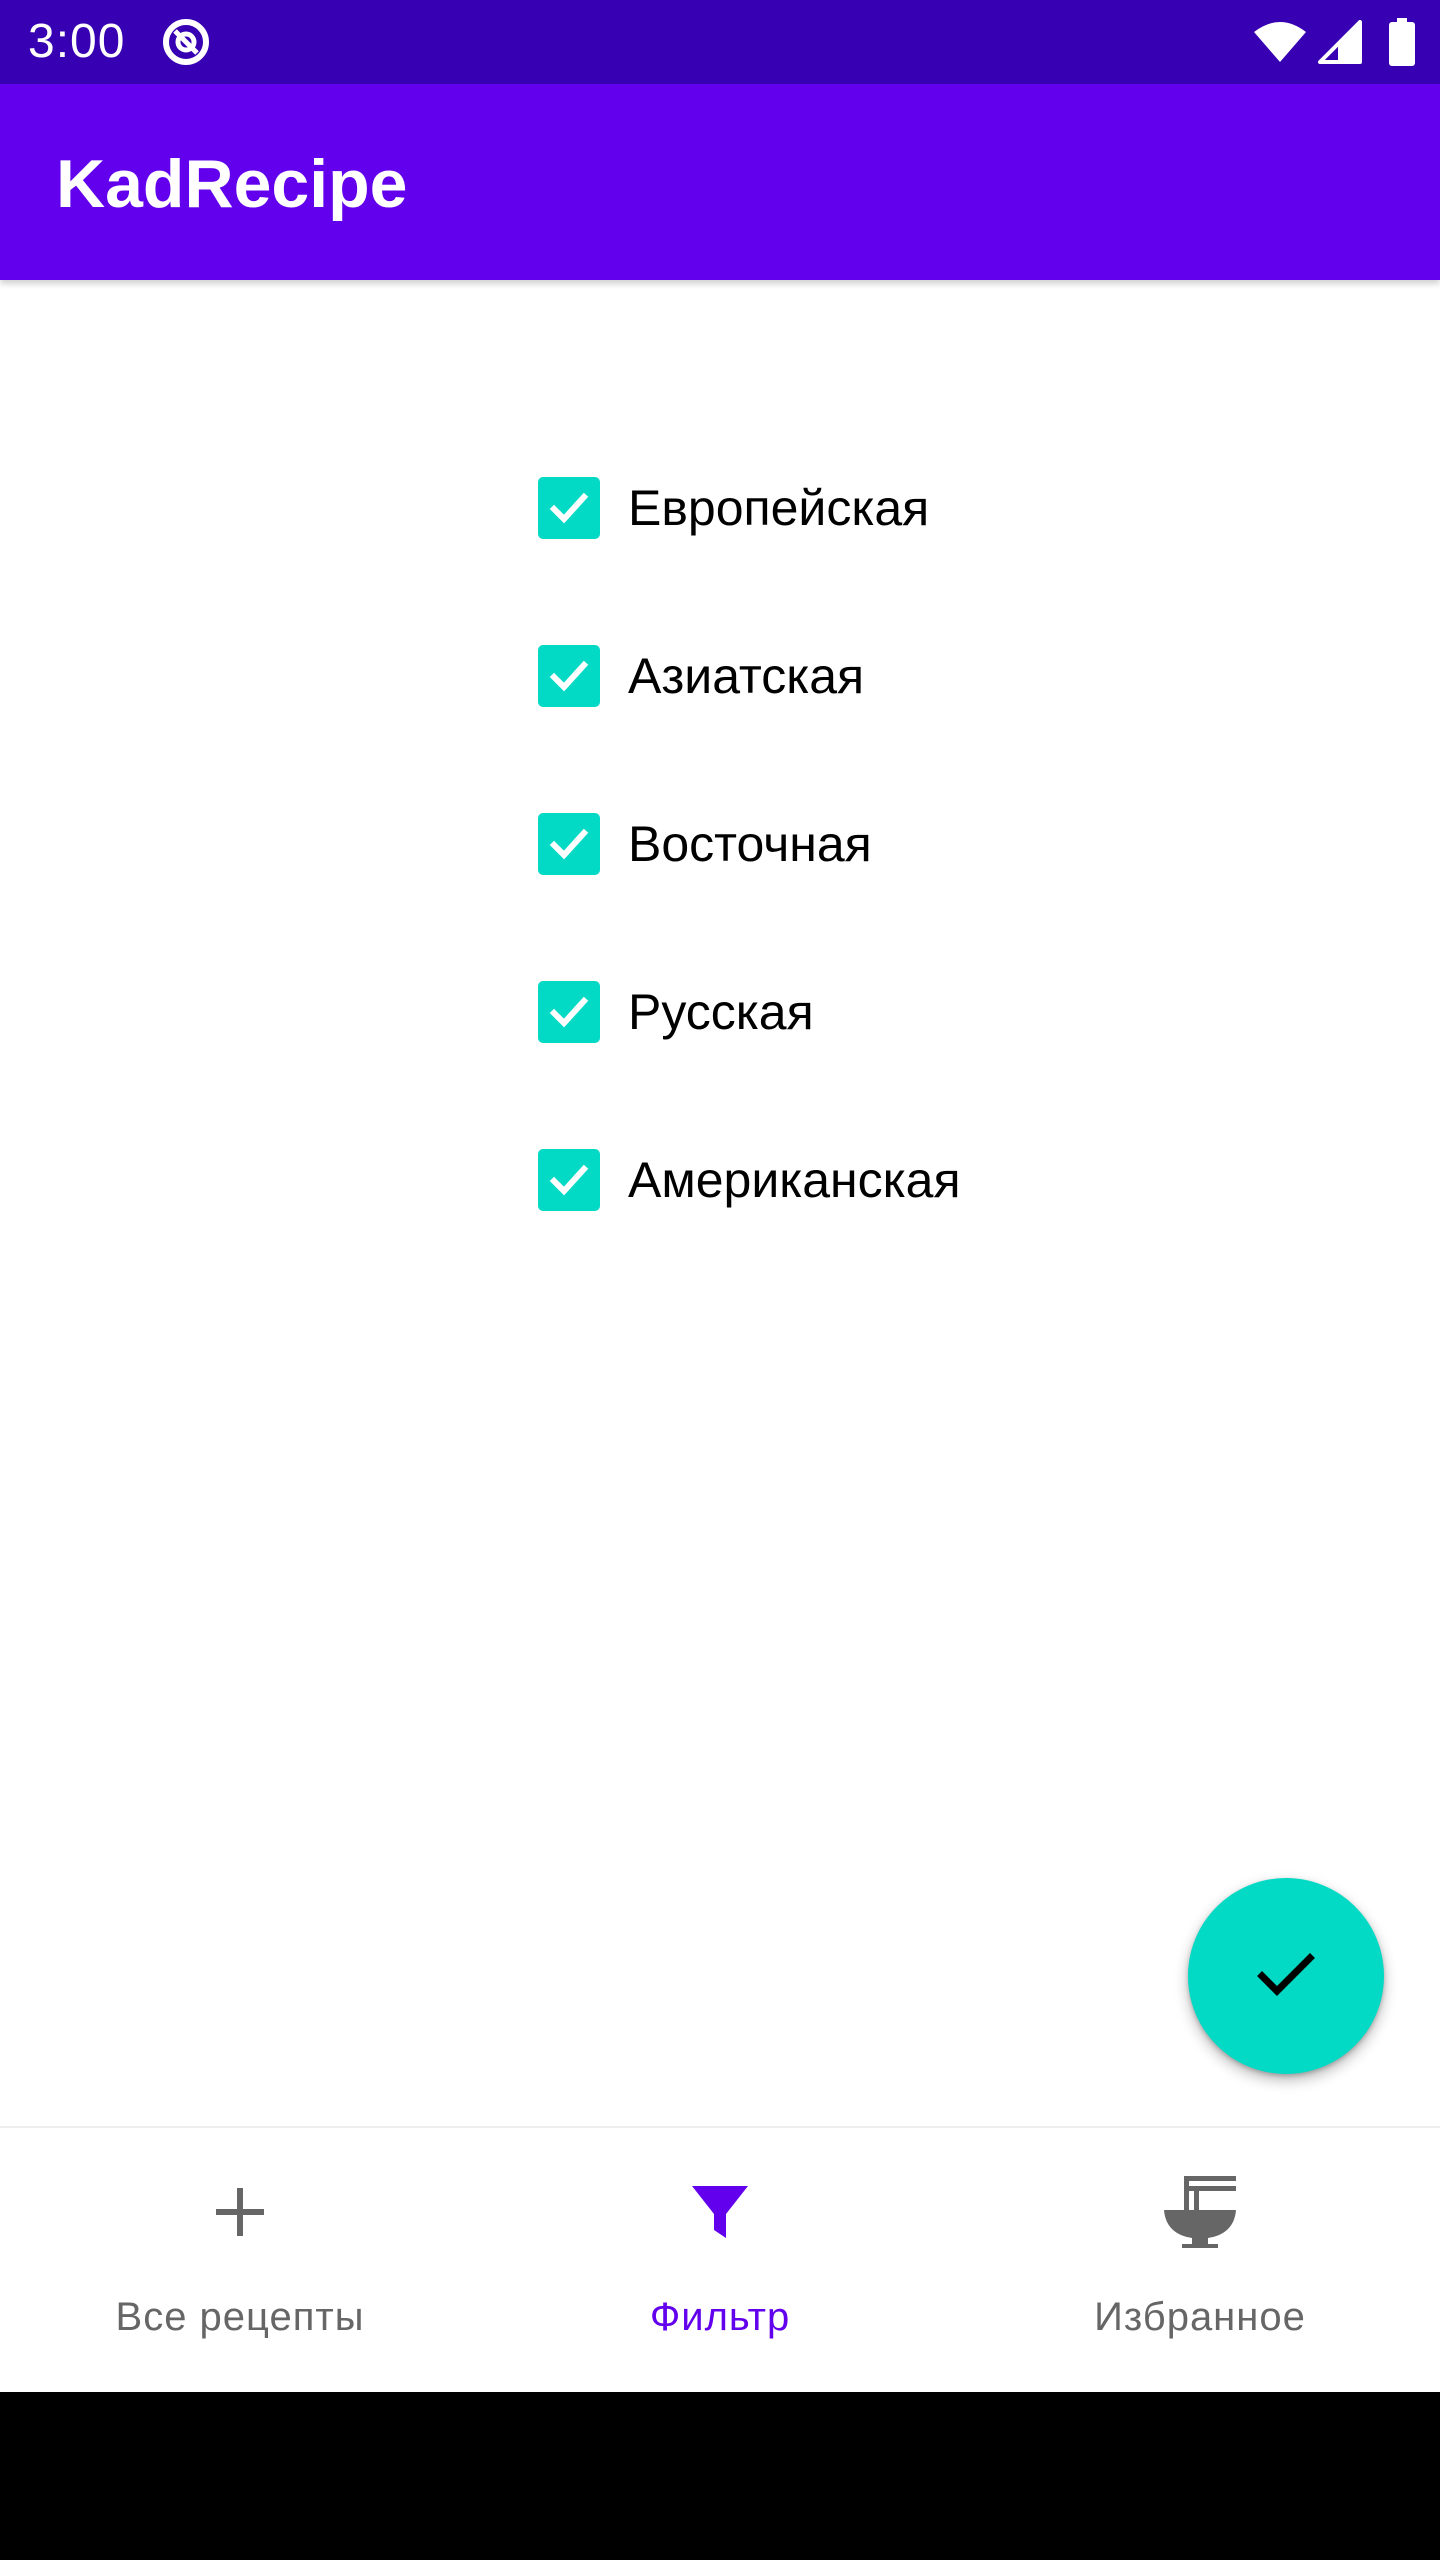  I want to click on nav-label: Фильтр, so click(720, 2317).